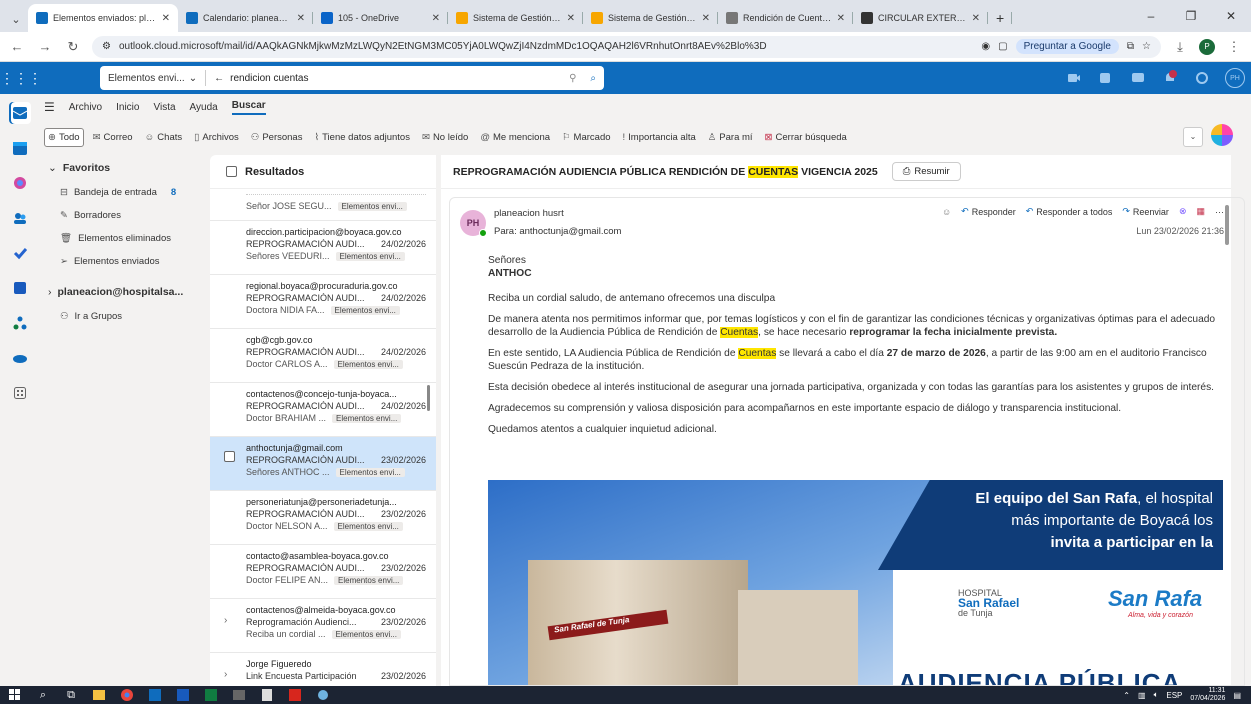 The height and width of the screenshot is (704, 1251). I want to click on minimize-icon: –, so click(1151, 16).